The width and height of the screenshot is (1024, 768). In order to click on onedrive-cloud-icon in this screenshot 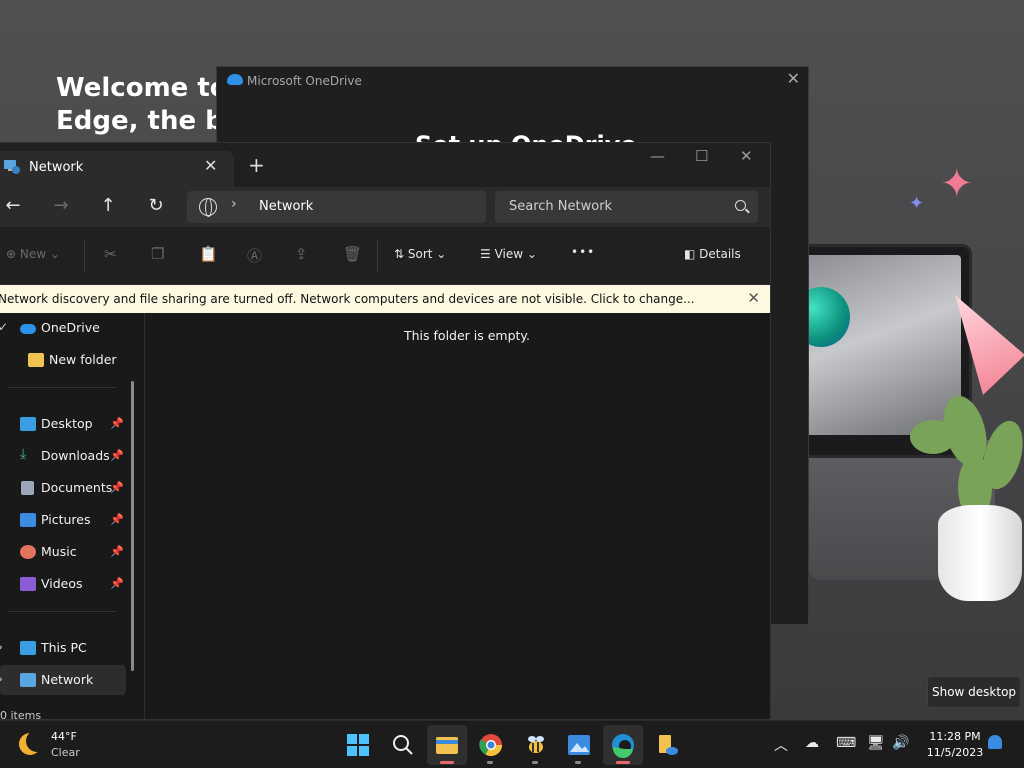, I will do `click(235, 79)`.